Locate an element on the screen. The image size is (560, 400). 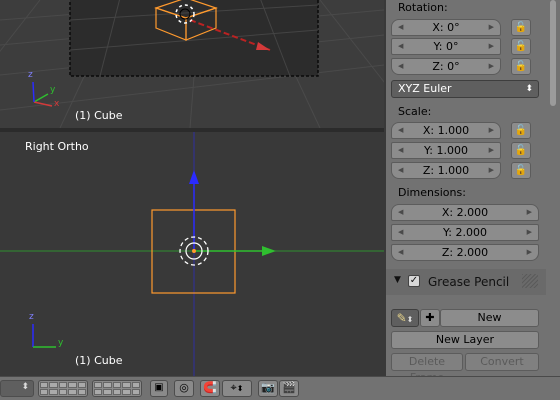
clapper-icon: 🎬 is located at coordinates (289, 388).